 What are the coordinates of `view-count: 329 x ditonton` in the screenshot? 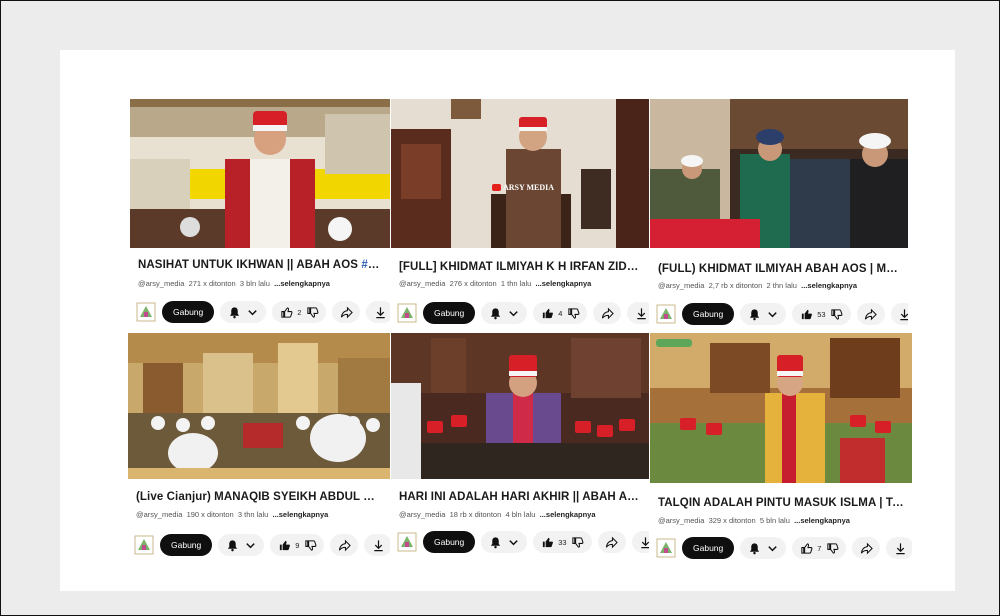 It's located at (732, 520).